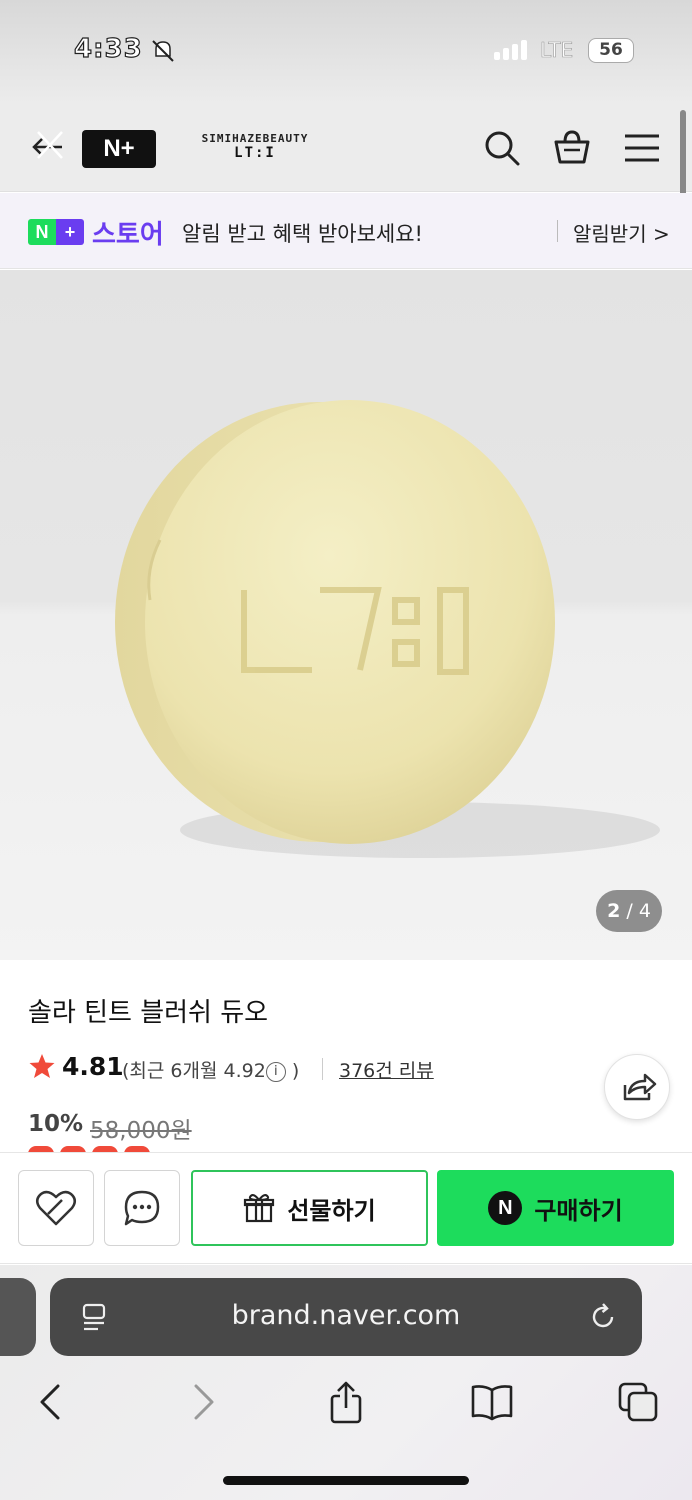 Image resolution: width=692 pixels, height=1500 pixels. I want to click on network-label: LTE, so click(557, 50).